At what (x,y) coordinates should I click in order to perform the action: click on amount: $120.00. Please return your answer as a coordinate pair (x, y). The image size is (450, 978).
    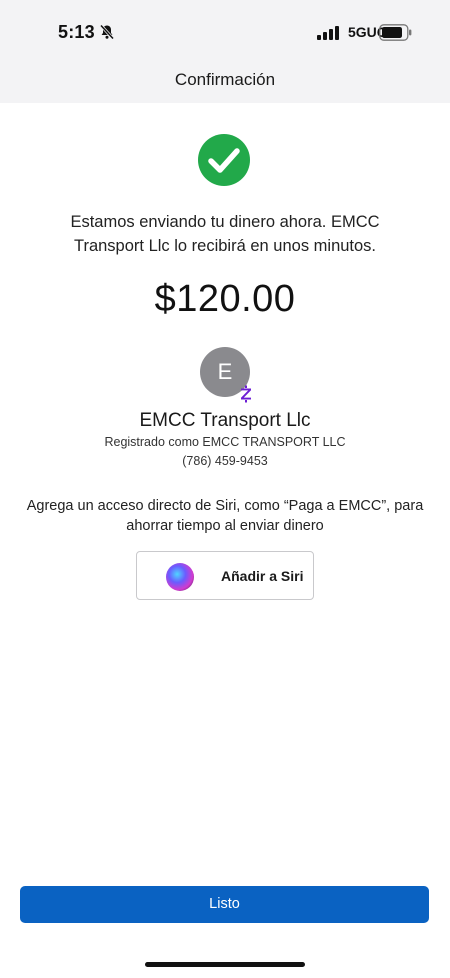
    Looking at the image, I should click on (225, 299).